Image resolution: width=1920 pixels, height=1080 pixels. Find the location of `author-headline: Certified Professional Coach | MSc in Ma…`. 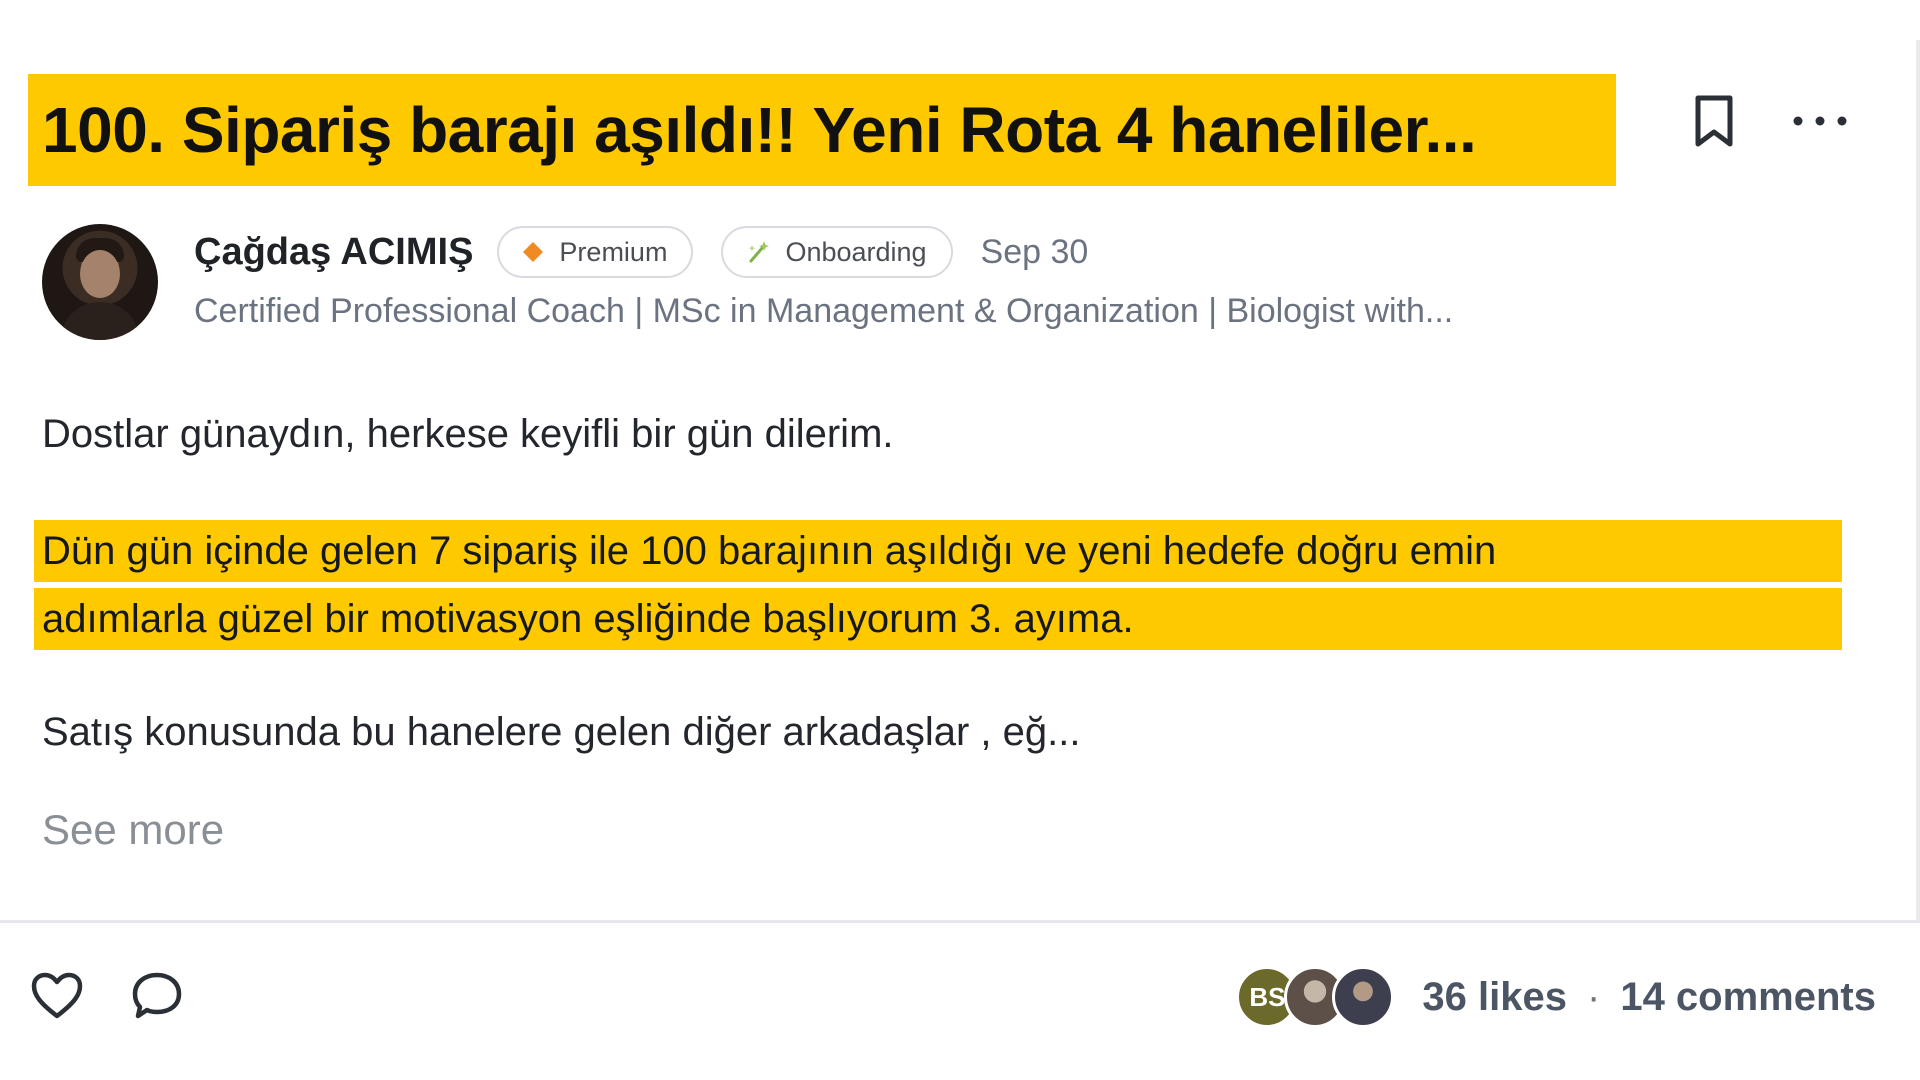

author-headline: Certified Professional Coach | MSc in Ma… is located at coordinates (824, 311).